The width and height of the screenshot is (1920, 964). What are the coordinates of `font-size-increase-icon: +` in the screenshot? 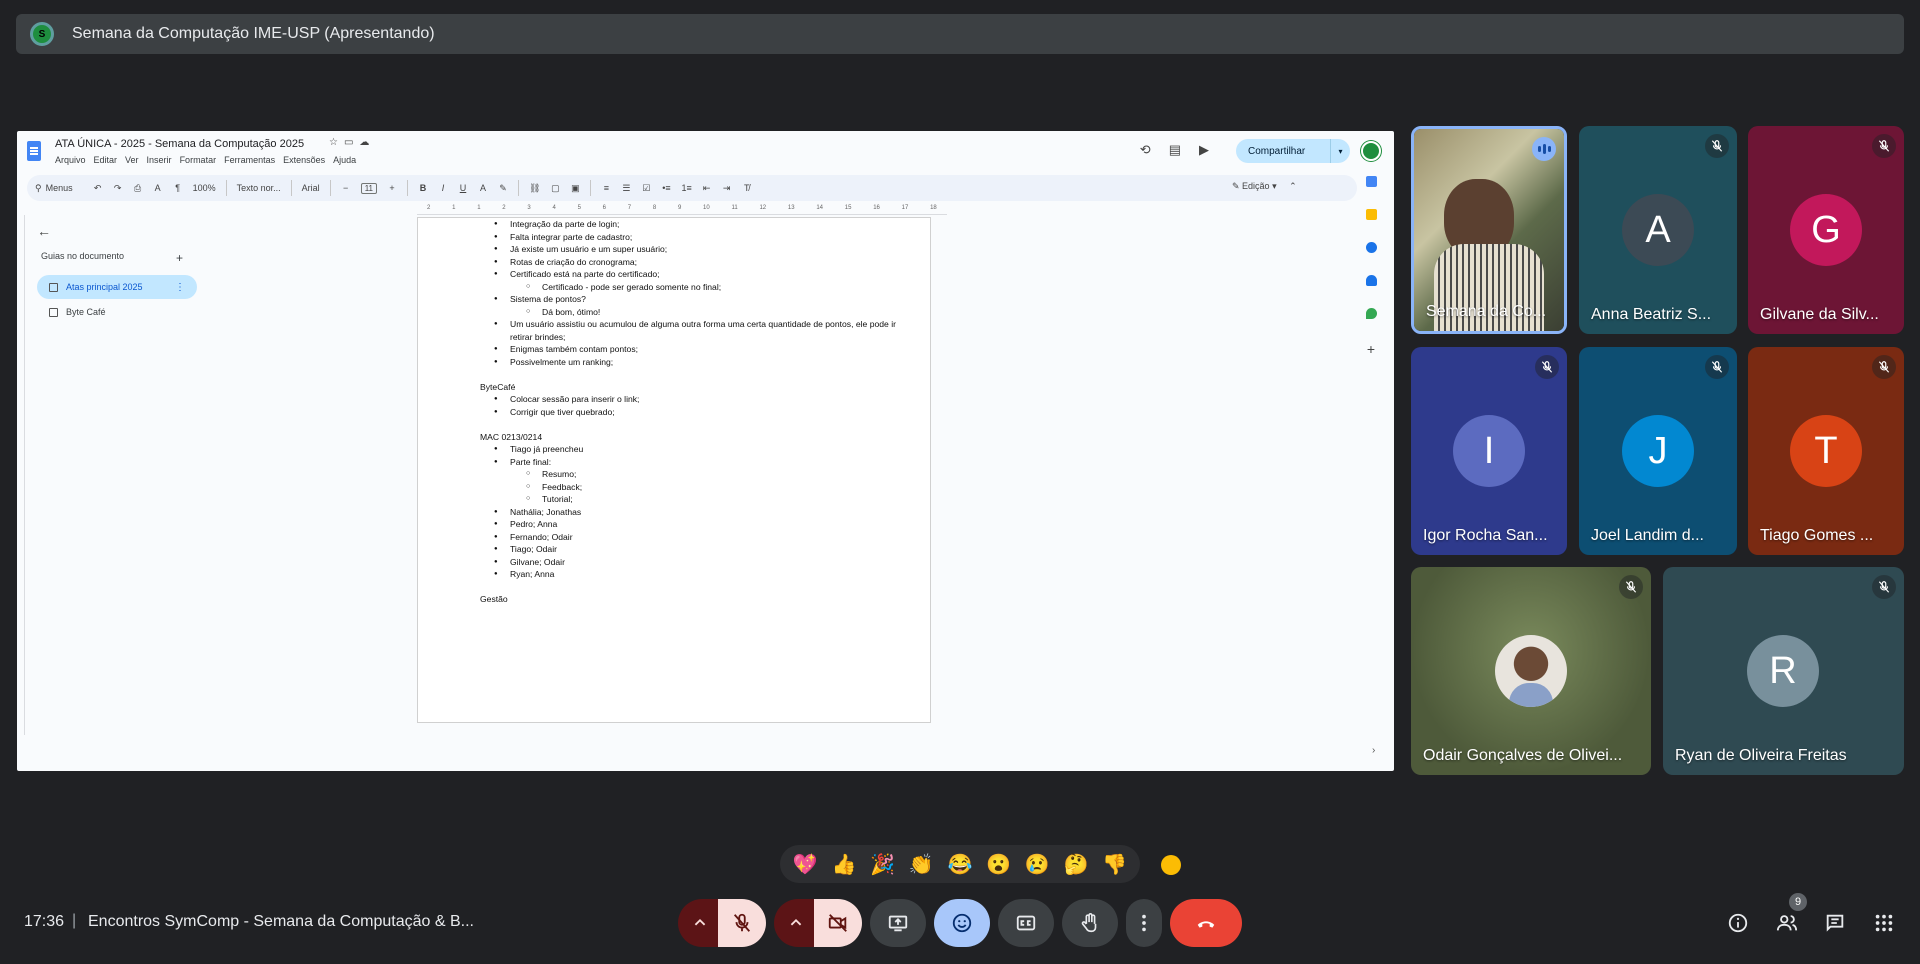 It's located at (392, 188).